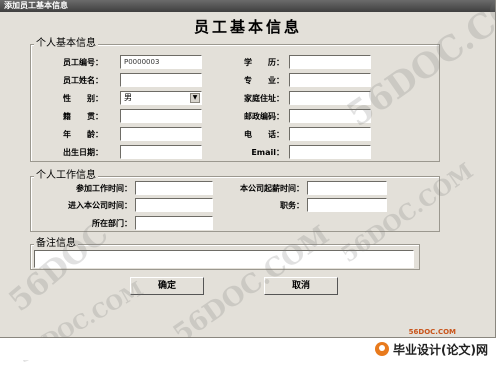 The height and width of the screenshot is (368, 496). Describe the element at coordinates (83, 152) in the screenshot. I see `birthdate-label: 出生日期：` at that location.